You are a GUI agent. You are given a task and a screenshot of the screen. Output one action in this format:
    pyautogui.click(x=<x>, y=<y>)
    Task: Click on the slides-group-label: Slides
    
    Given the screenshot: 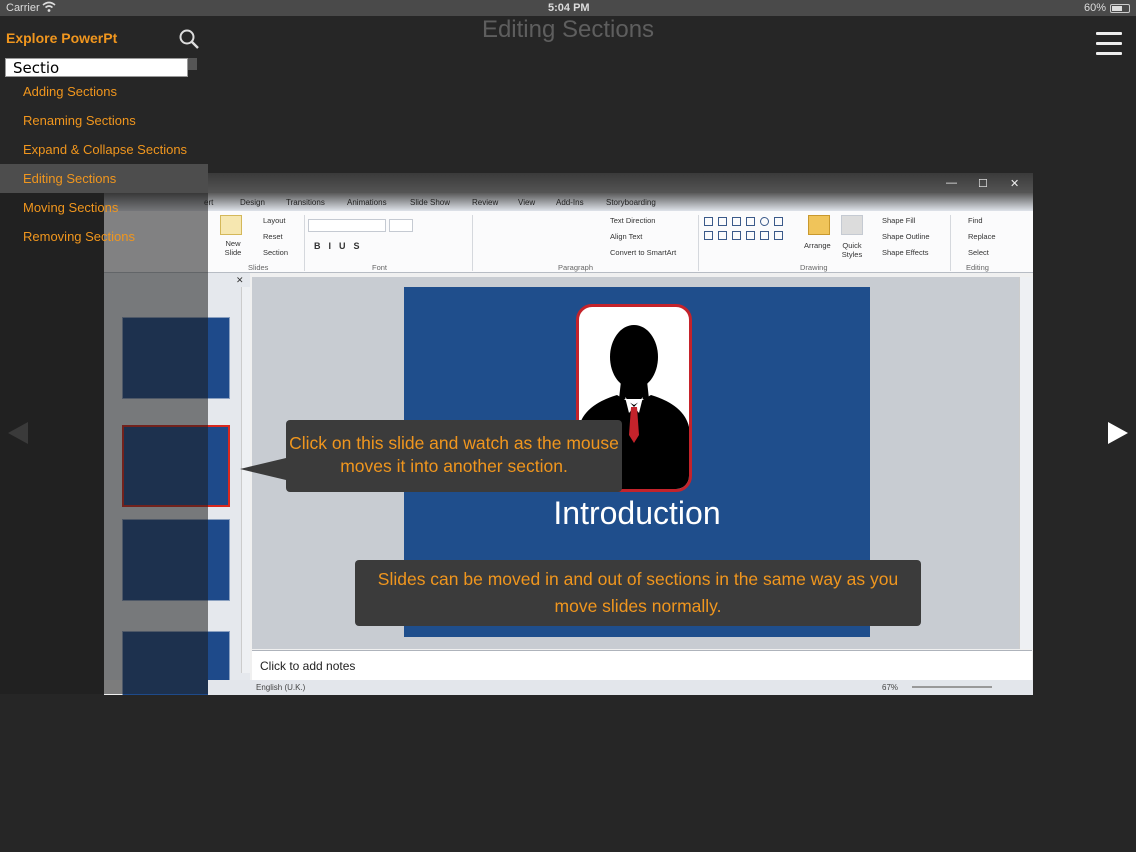 What is the action you would take?
    pyautogui.click(x=258, y=267)
    